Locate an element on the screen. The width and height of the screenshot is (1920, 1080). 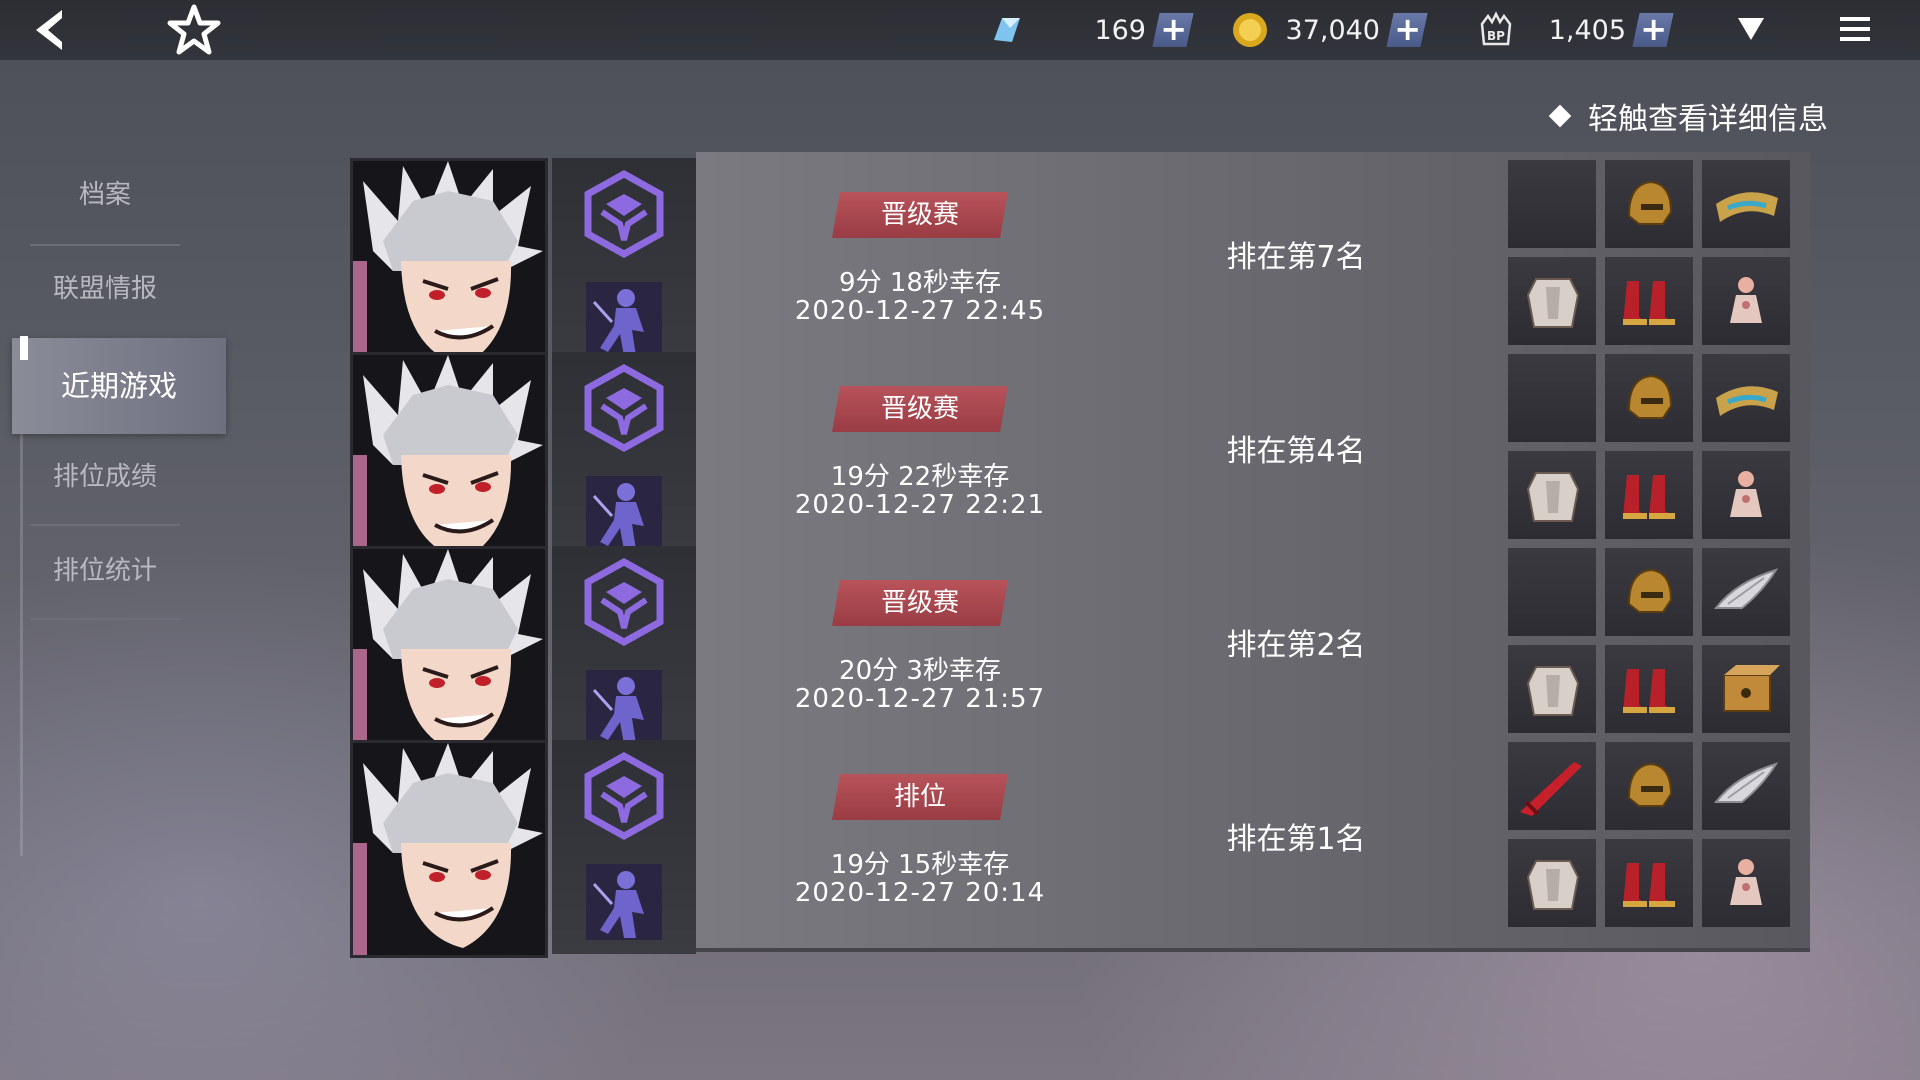
match-summary-panel: 晋级赛 9分 18秒幸存 2020-12-27 22:45 排在第7名 is located at coordinates (1253, 261).